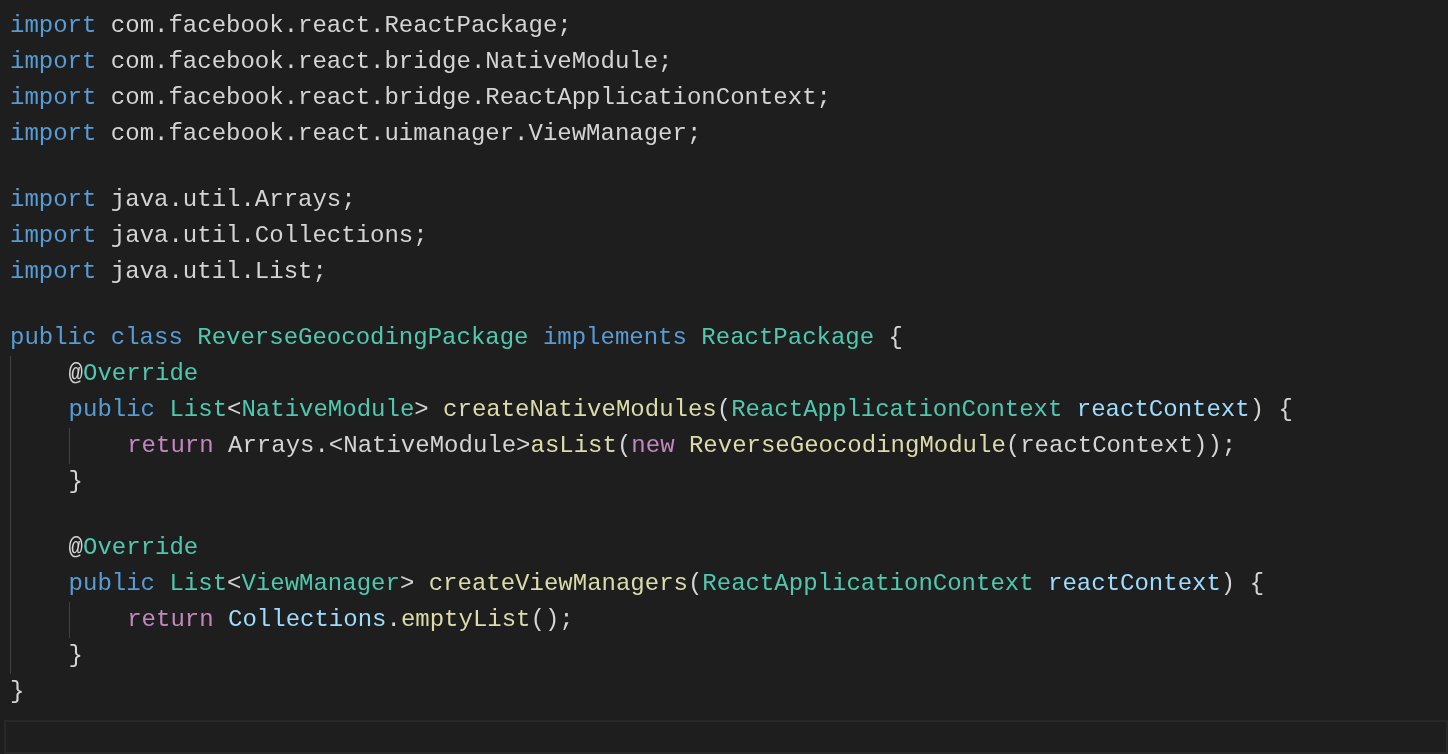  Describe the element at coordinates (724, 410) in the screenshot. I see `code-line: public List<NativeModule> createNativeModules(ReactApplicationContext reactContext) {` at that location.